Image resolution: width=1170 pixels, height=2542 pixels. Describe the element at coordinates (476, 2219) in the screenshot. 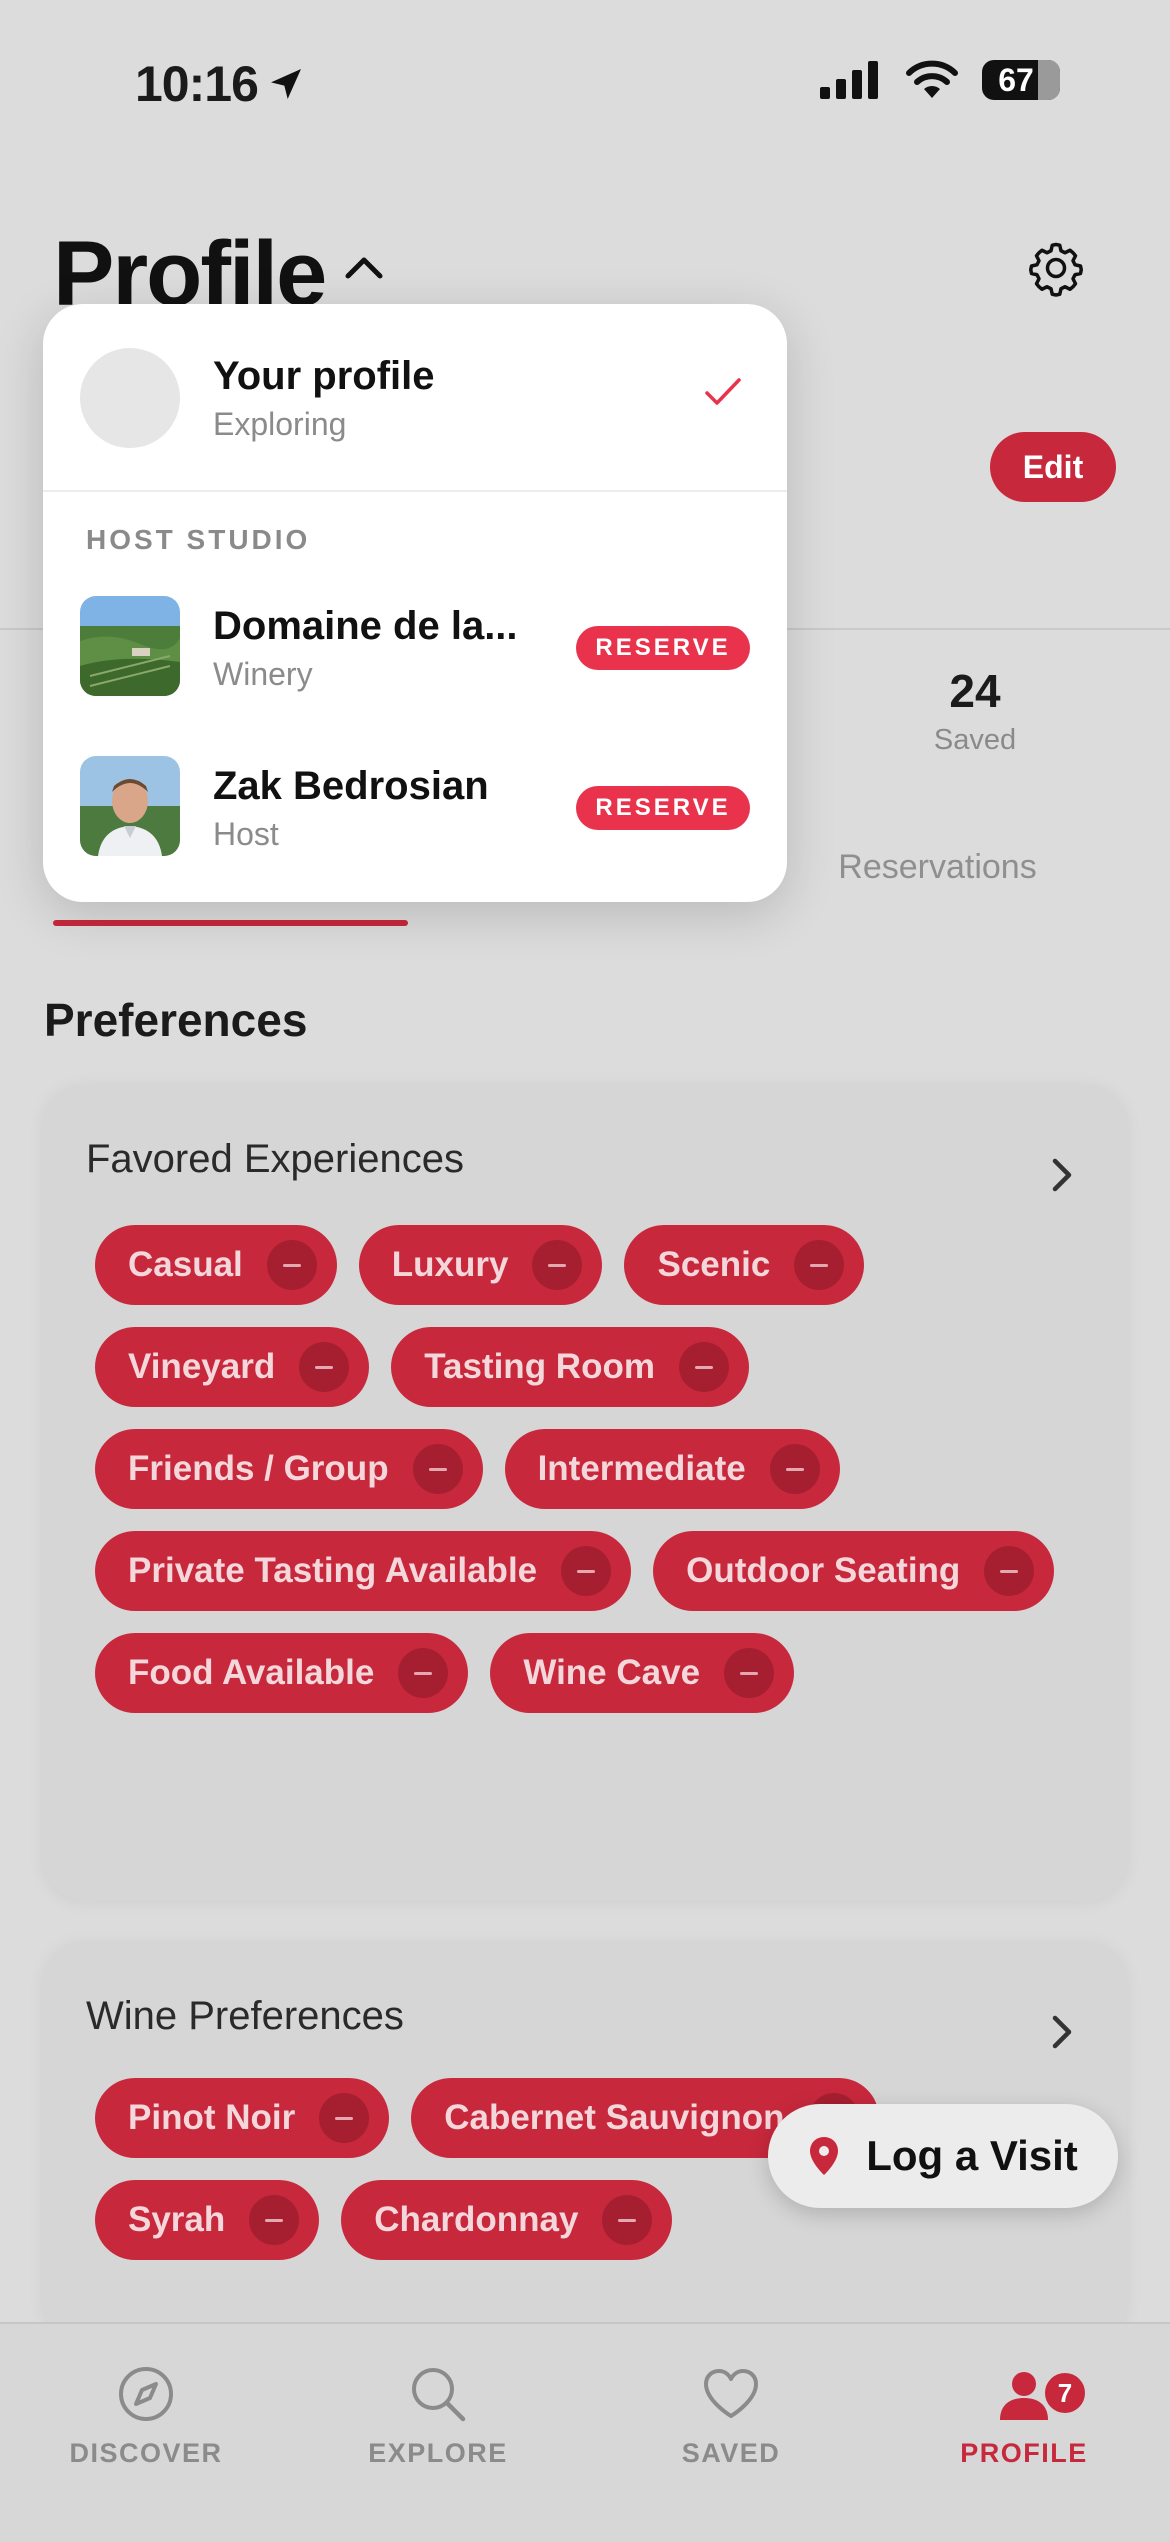

I see `chip-label: Chardonnay` at that location.